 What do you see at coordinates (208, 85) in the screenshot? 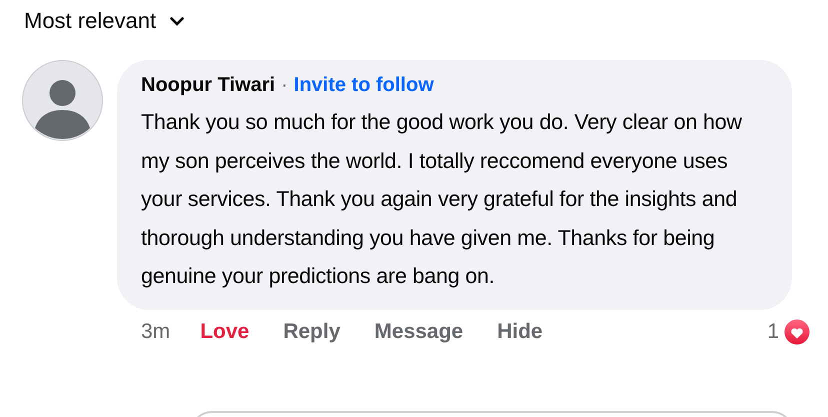
I see `author-name: Noopur Tiwari` at bounding box center [208, 85].